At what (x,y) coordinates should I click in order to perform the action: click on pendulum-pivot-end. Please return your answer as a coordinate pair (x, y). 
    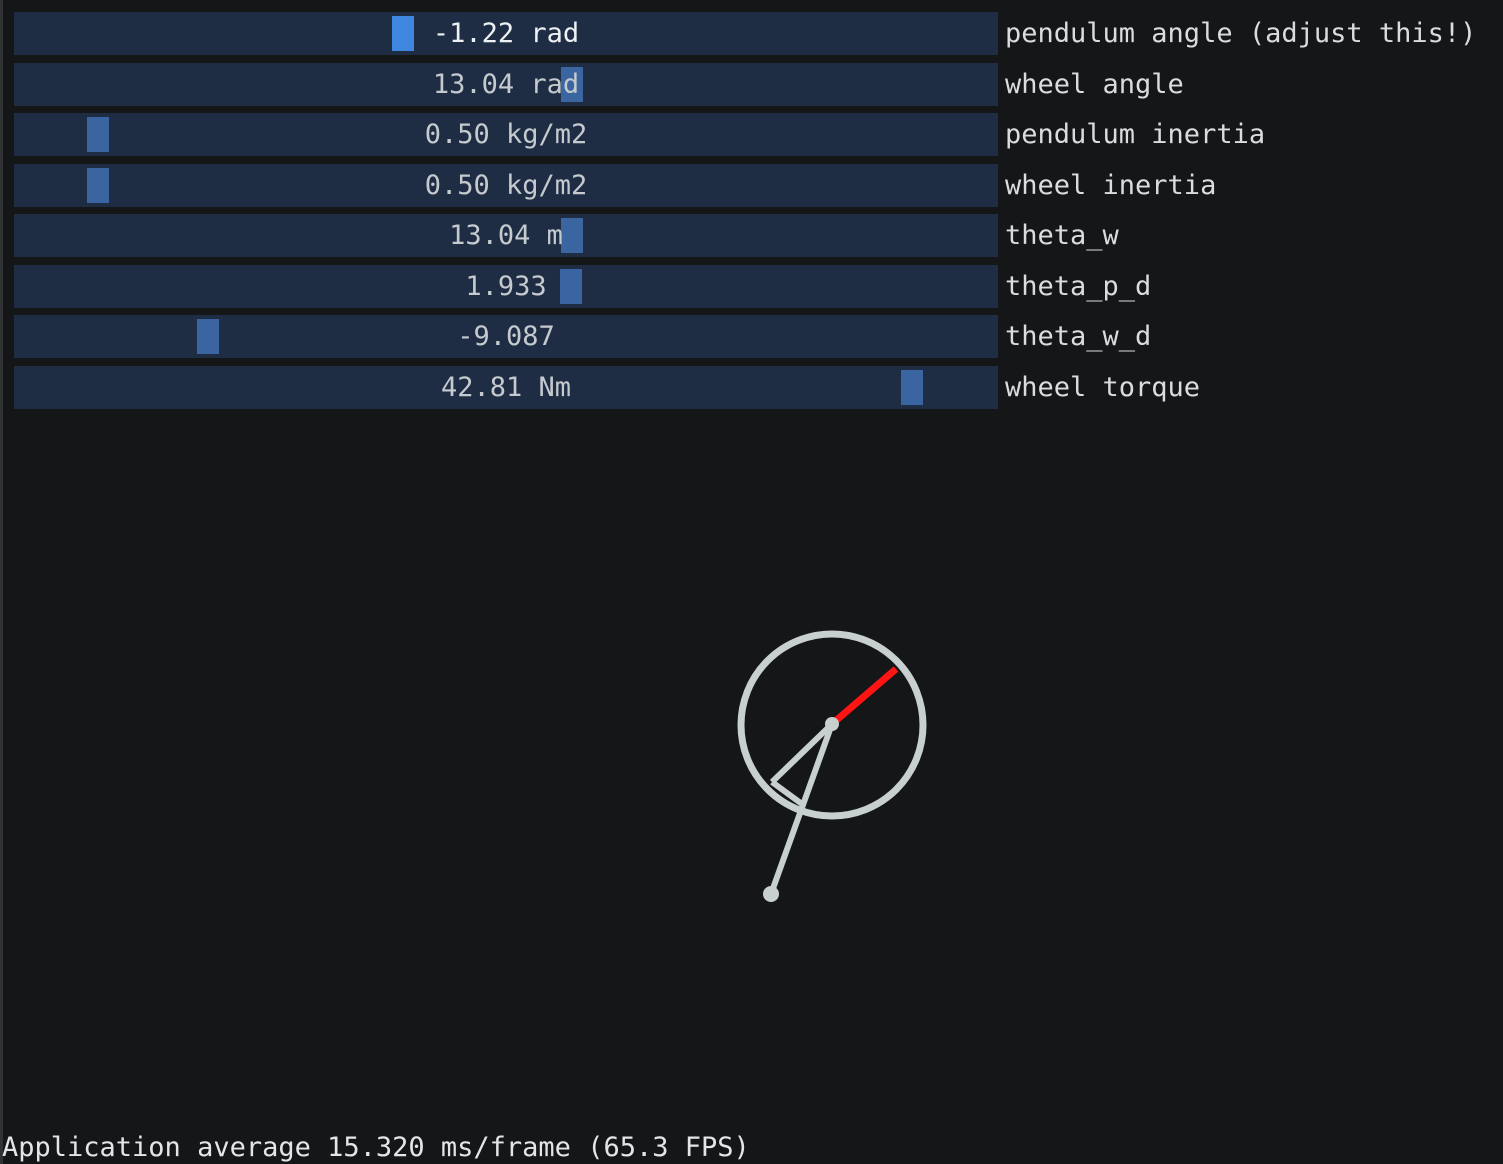
    Looking at the image, I should click on (771, 894).